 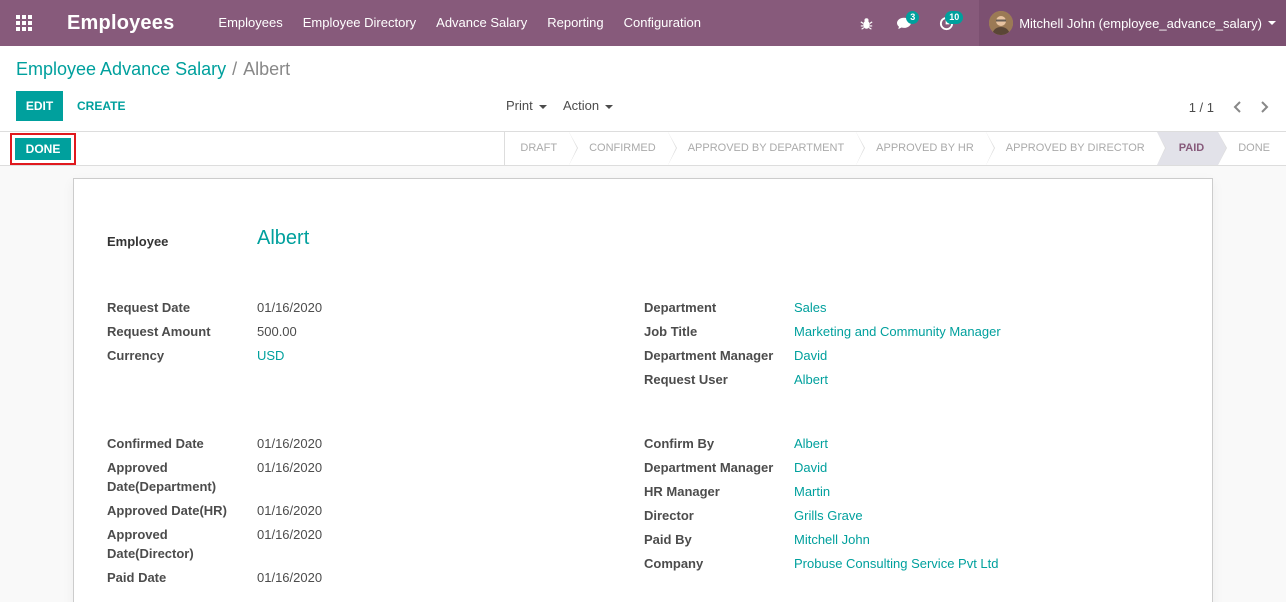 What do you see at coordinates (896, 563) in the screenshot?
I see `company-link: Probuse Consulting Service Pvt Ltd` at bounding box center [896, 563].